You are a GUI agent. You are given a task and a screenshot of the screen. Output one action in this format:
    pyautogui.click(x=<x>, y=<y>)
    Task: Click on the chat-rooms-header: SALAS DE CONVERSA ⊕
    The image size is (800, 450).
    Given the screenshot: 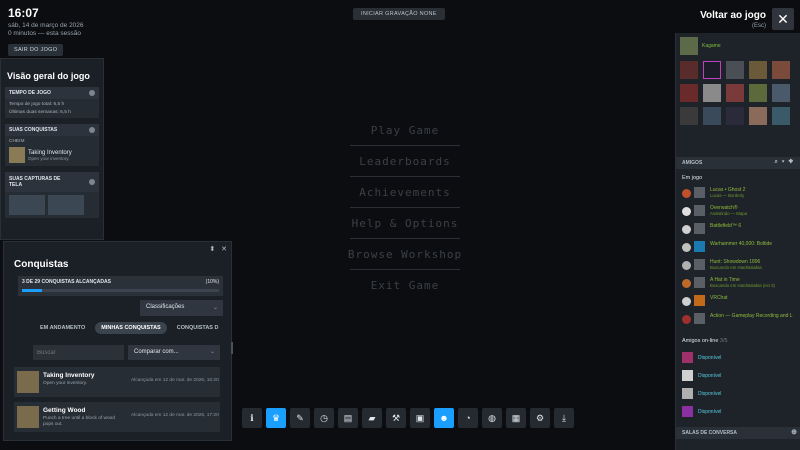 What is the action you would take?
    pyautogui.click(x=738, y=433)
    